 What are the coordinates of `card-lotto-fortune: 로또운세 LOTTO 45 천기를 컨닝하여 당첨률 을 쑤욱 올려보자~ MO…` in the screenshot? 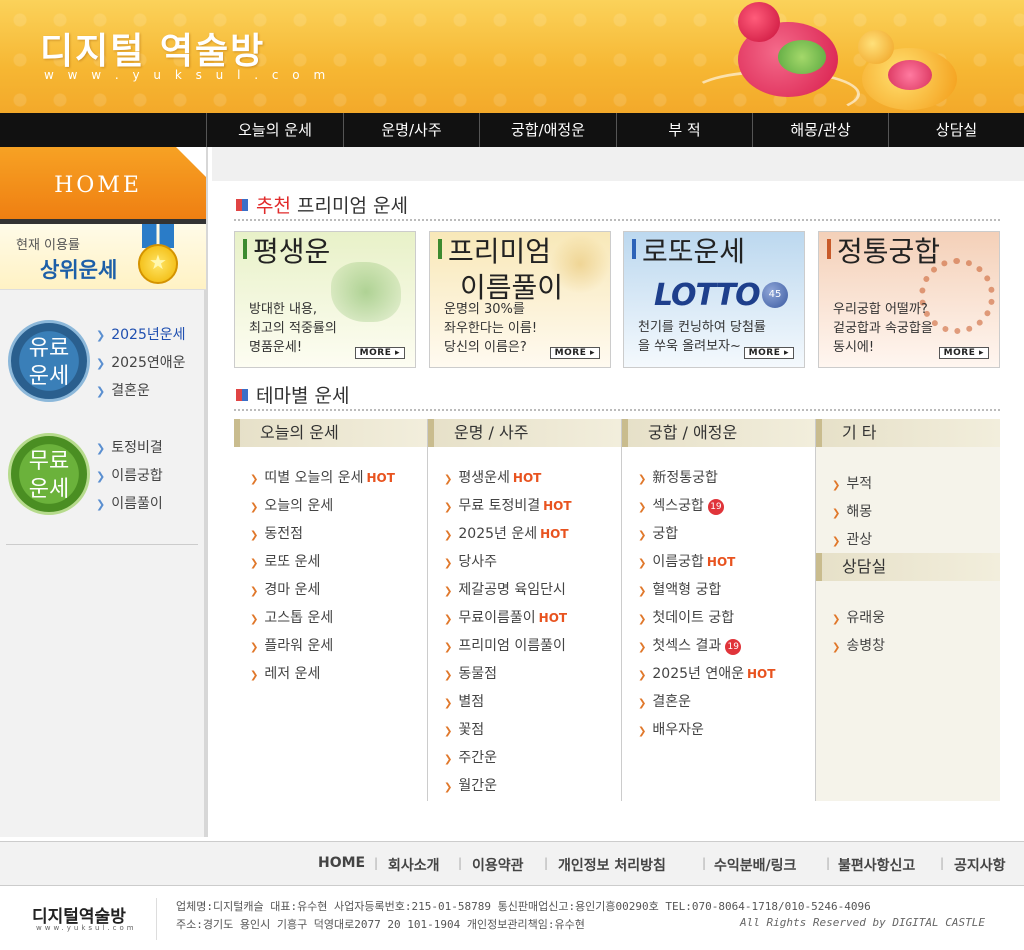 It's located at (714, 299).